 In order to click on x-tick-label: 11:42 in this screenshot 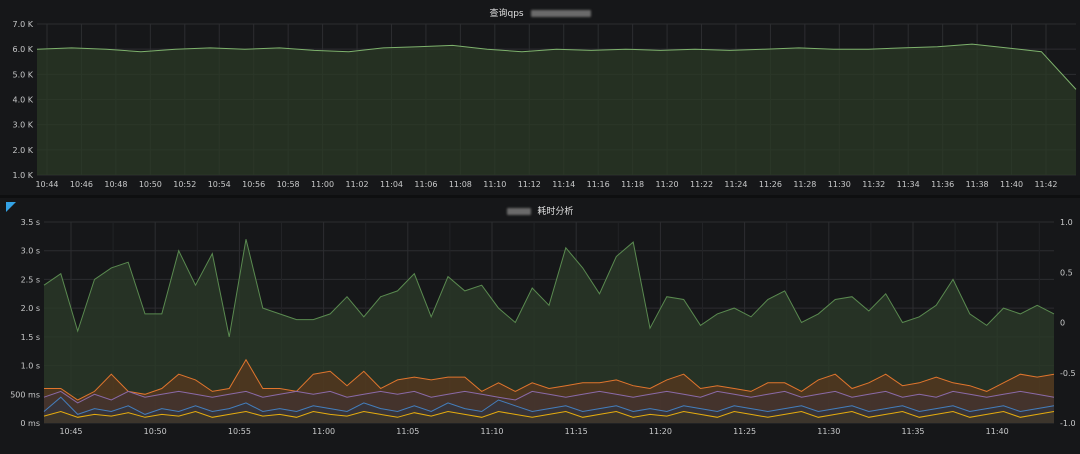, I will do `click(1045, 184)`.